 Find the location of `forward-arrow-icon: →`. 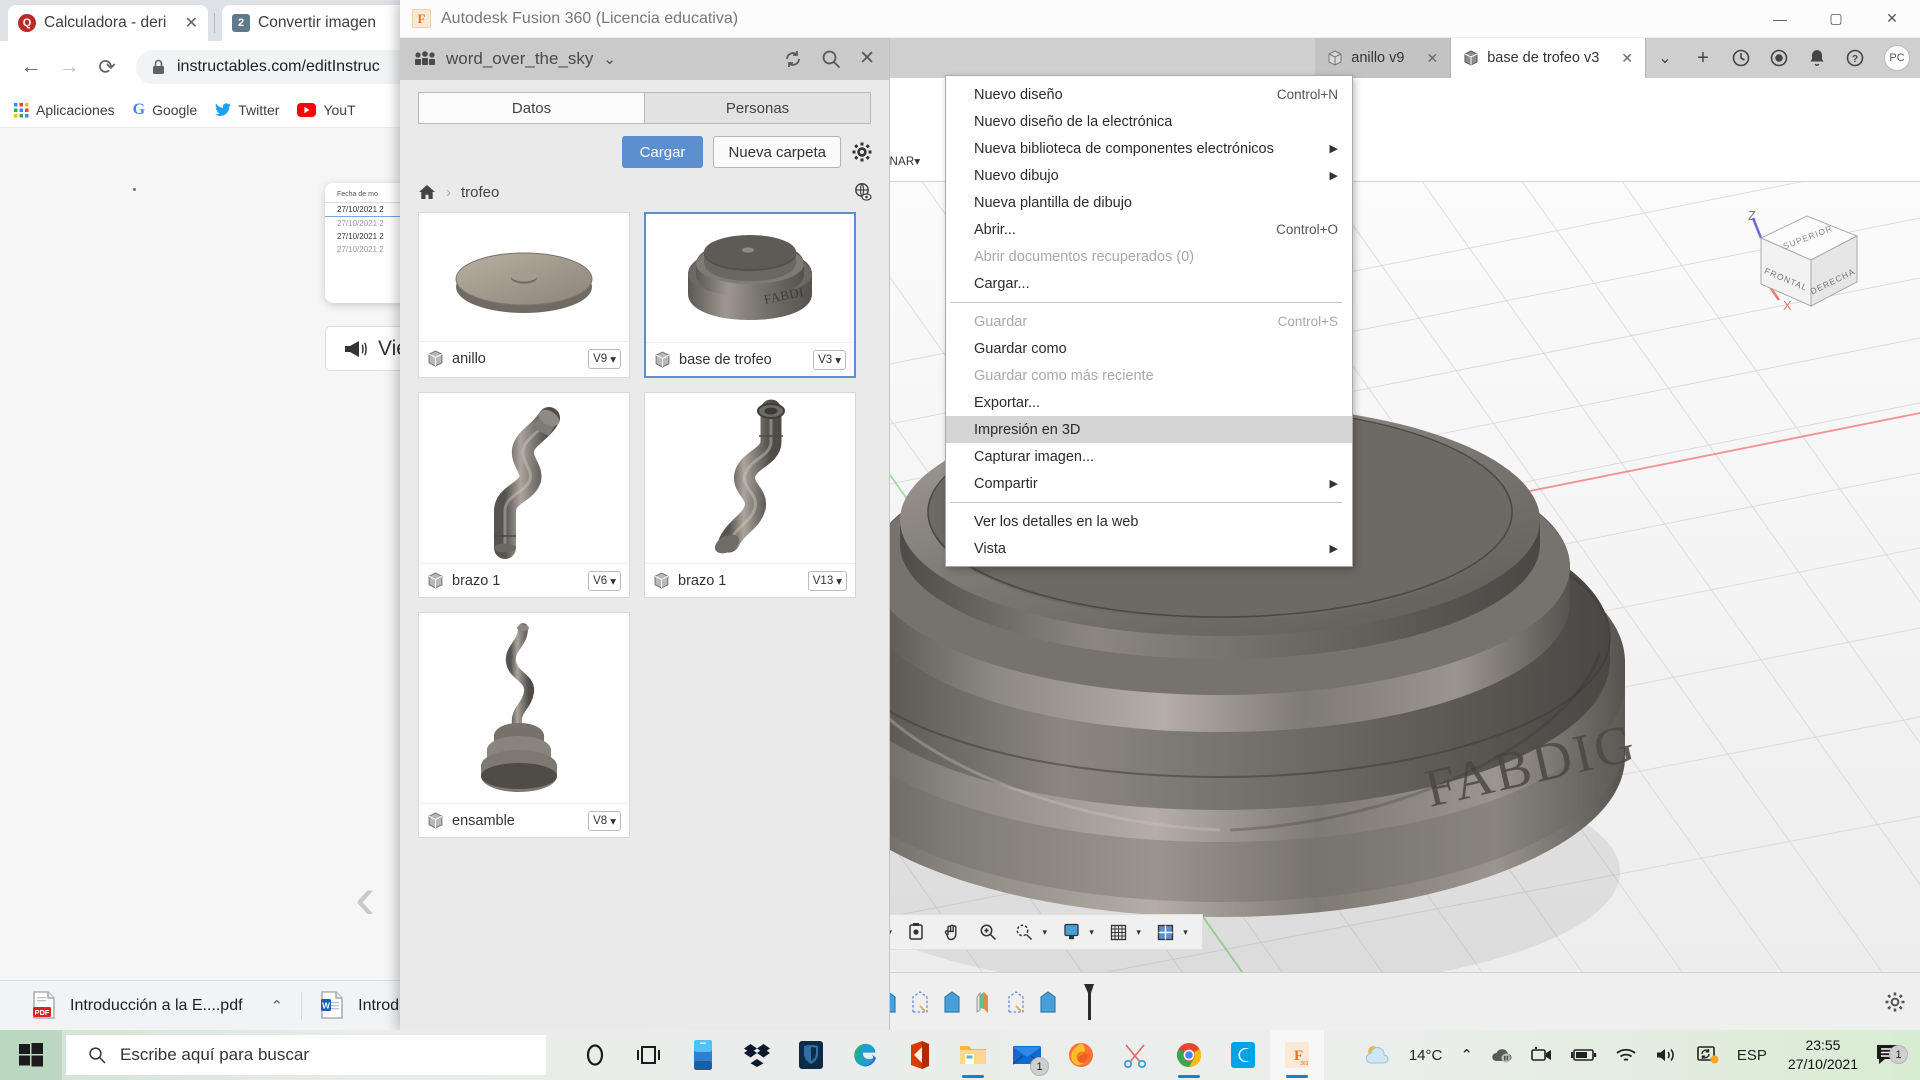

forward-arrow-icon: → is located at coordinates (69, 67).